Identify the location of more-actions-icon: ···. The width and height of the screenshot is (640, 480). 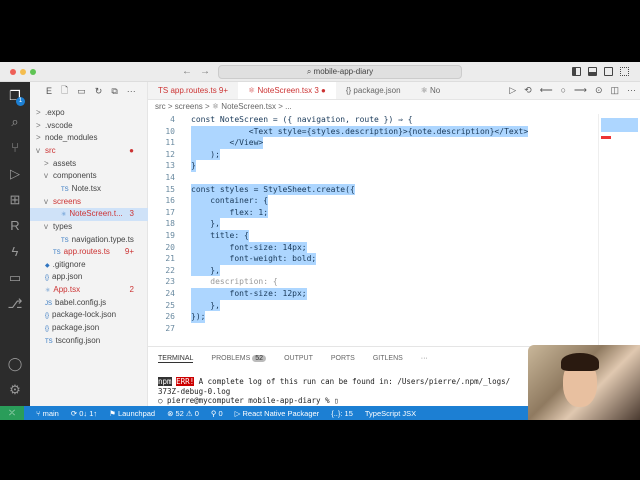
(631, 90).